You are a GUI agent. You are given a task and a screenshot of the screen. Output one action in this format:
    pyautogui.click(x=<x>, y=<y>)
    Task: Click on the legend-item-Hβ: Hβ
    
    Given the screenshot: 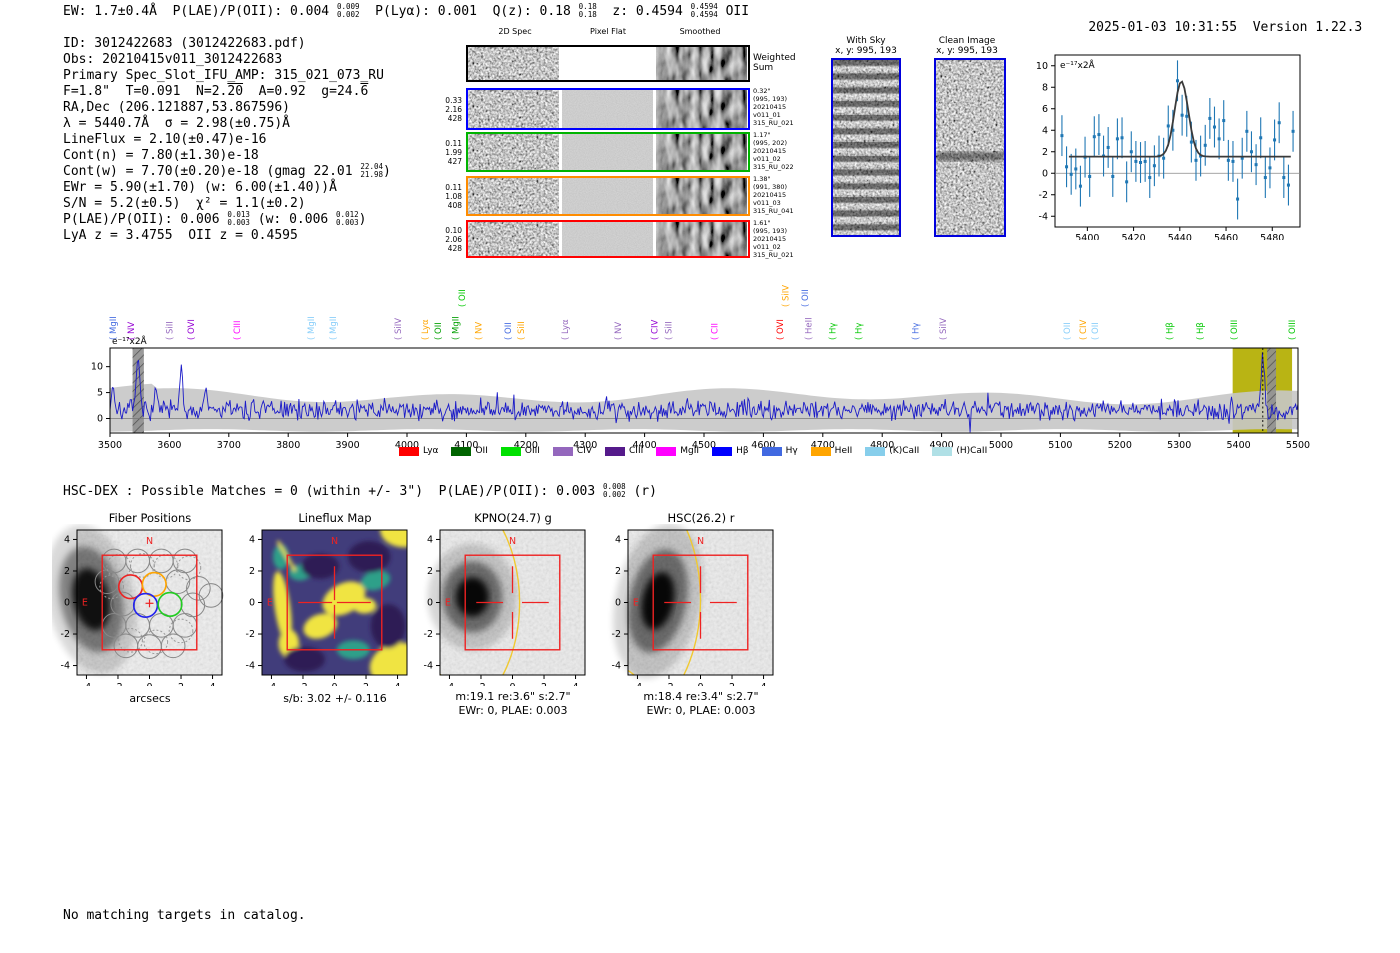 What is the action you would take?
    pyautogui.click(x=730, y=451)
    